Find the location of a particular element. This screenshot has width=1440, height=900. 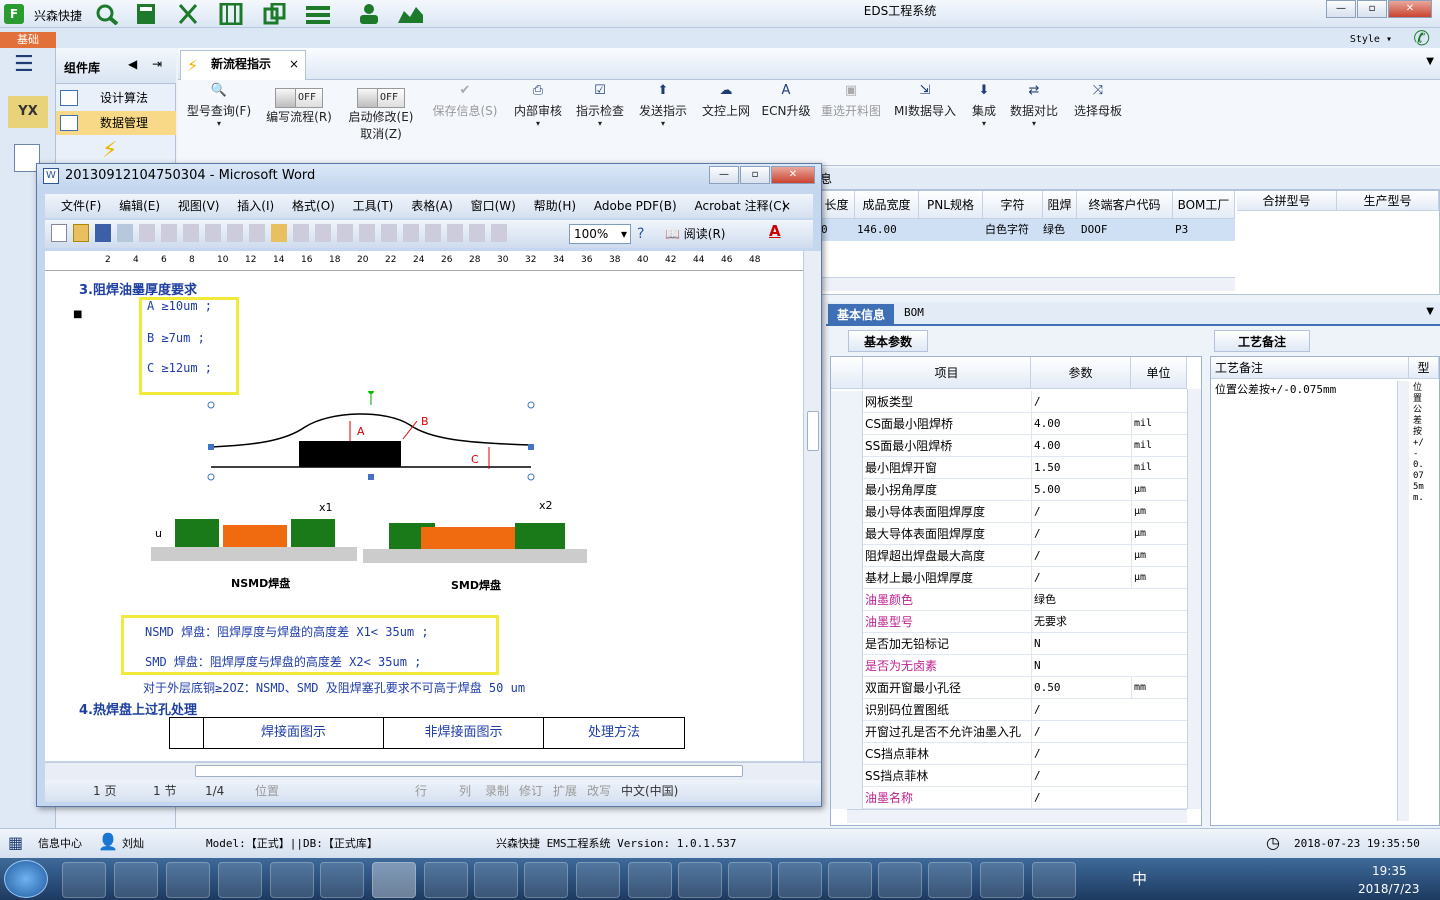

tab-basic-info: 基本信息 is located at coordinates (861, 315).